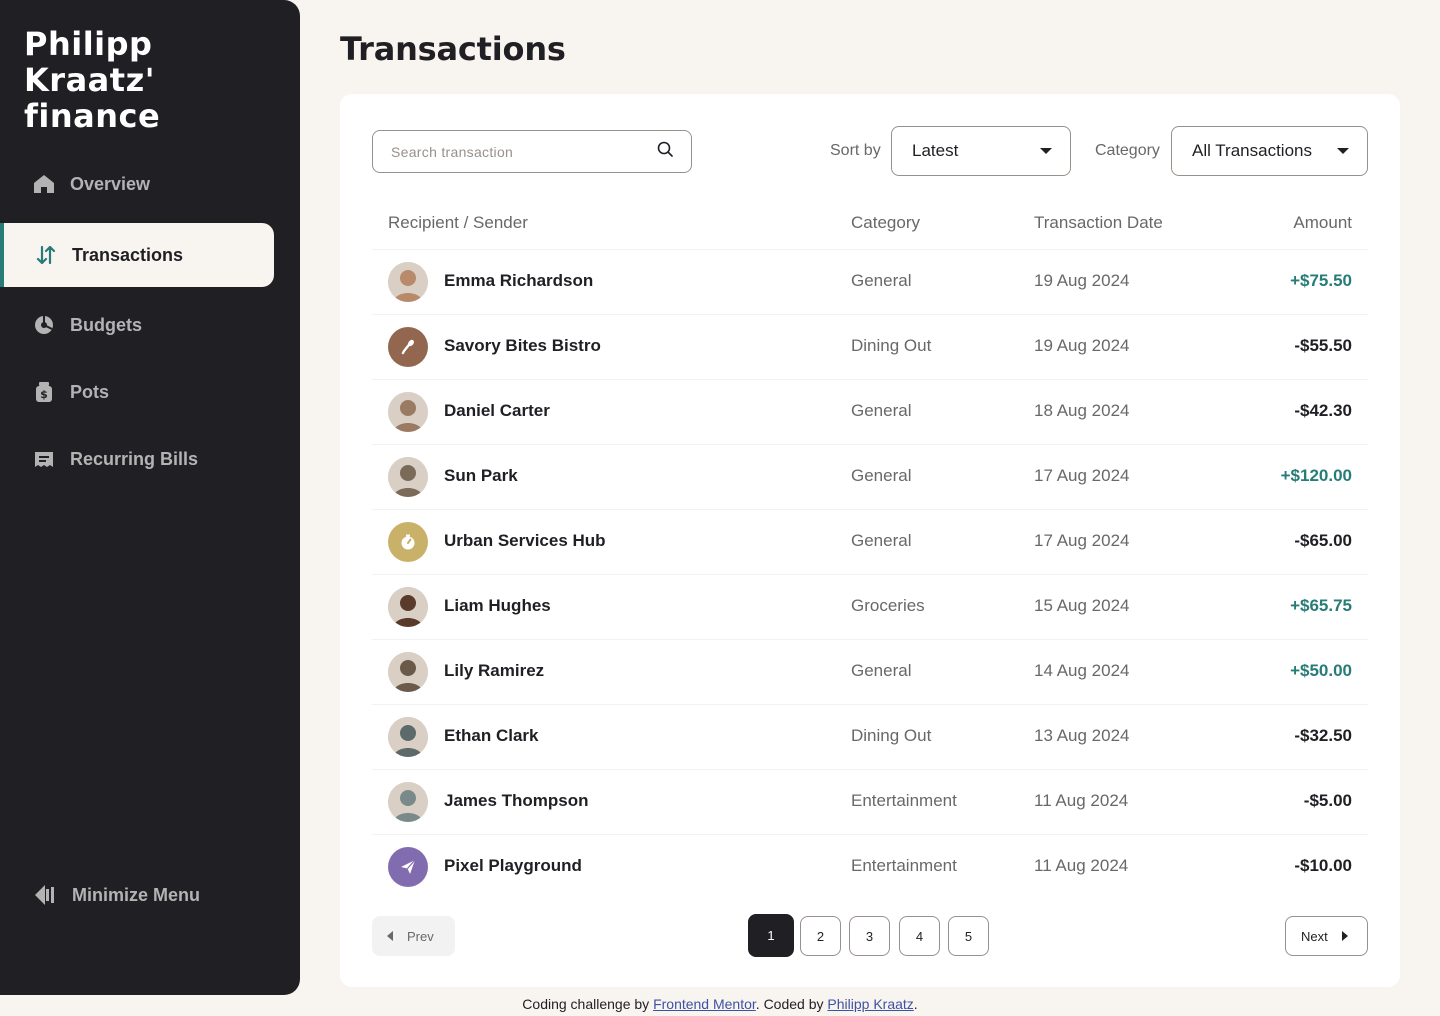  What do you see at coordinates (704, 1004) in the screenshot?
I see `frontend-mentor-link: Frontend Mentor` at bounding box center [704, 1004].